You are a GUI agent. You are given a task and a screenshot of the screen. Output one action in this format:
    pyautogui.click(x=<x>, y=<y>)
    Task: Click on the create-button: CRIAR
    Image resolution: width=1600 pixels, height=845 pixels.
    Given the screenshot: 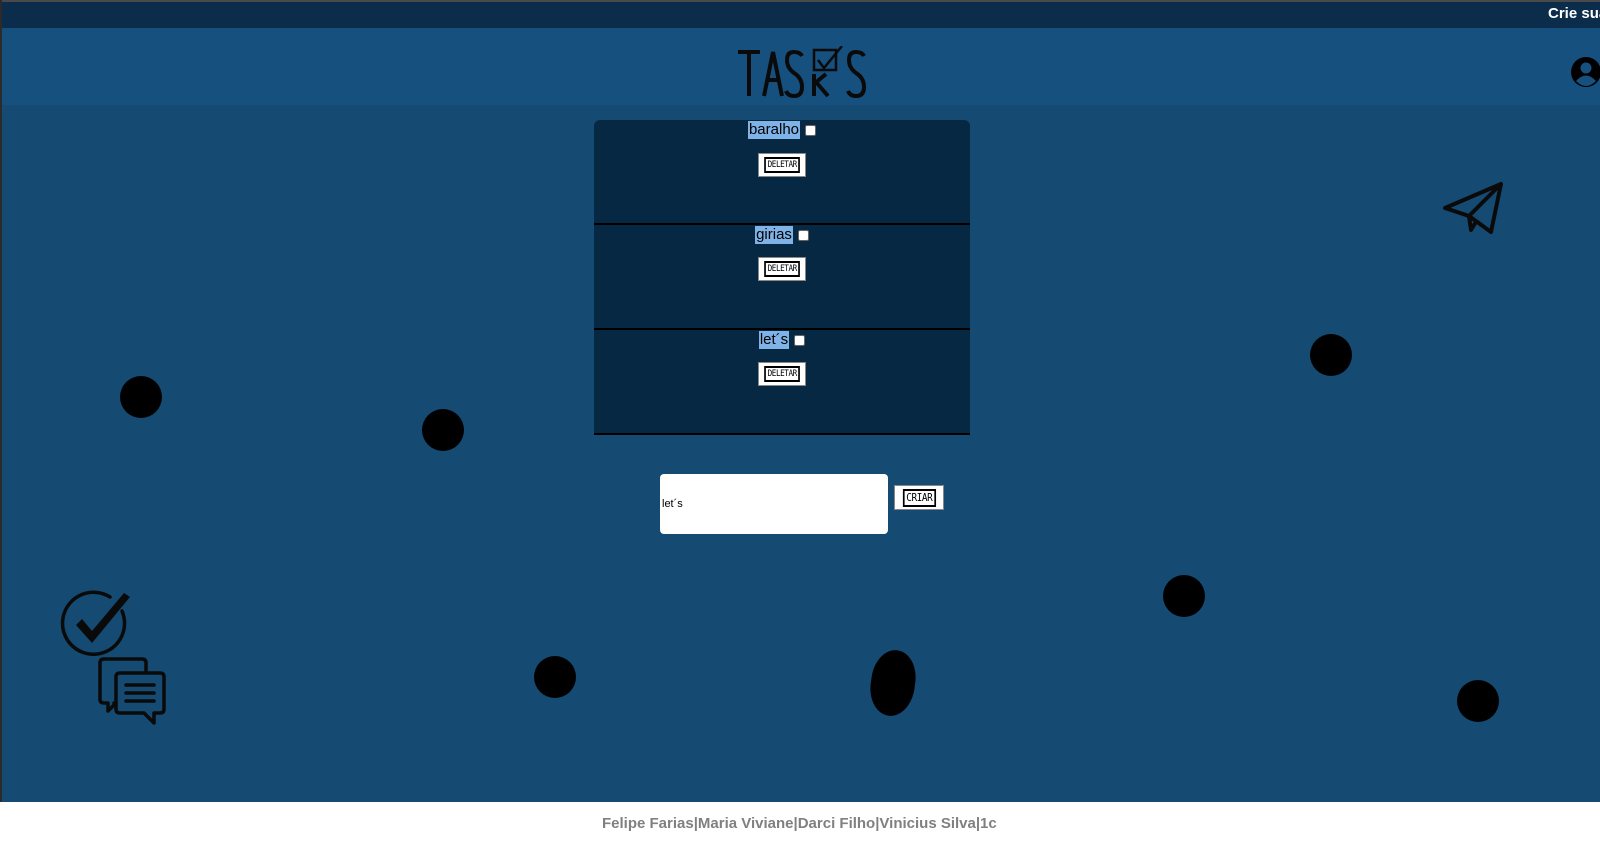 What is the action you would take?
    pyautogui.click(x=919, y=497)
    